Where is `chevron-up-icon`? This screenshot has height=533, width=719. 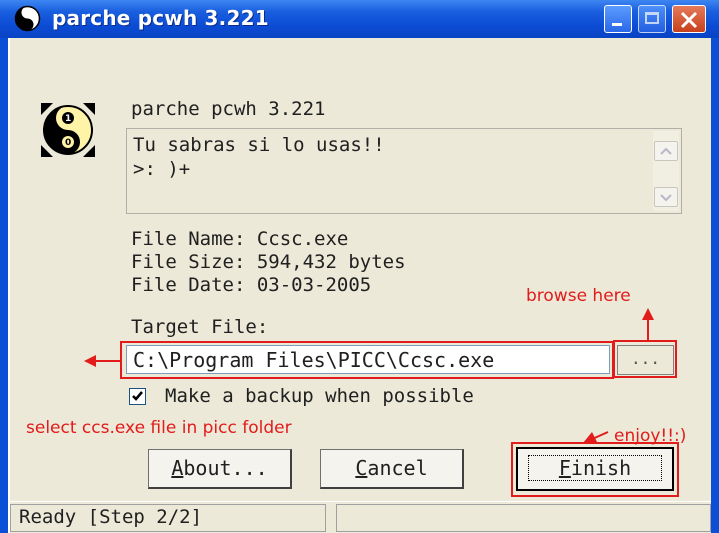 chevron-up-icon is located at coordinates (666, 151).